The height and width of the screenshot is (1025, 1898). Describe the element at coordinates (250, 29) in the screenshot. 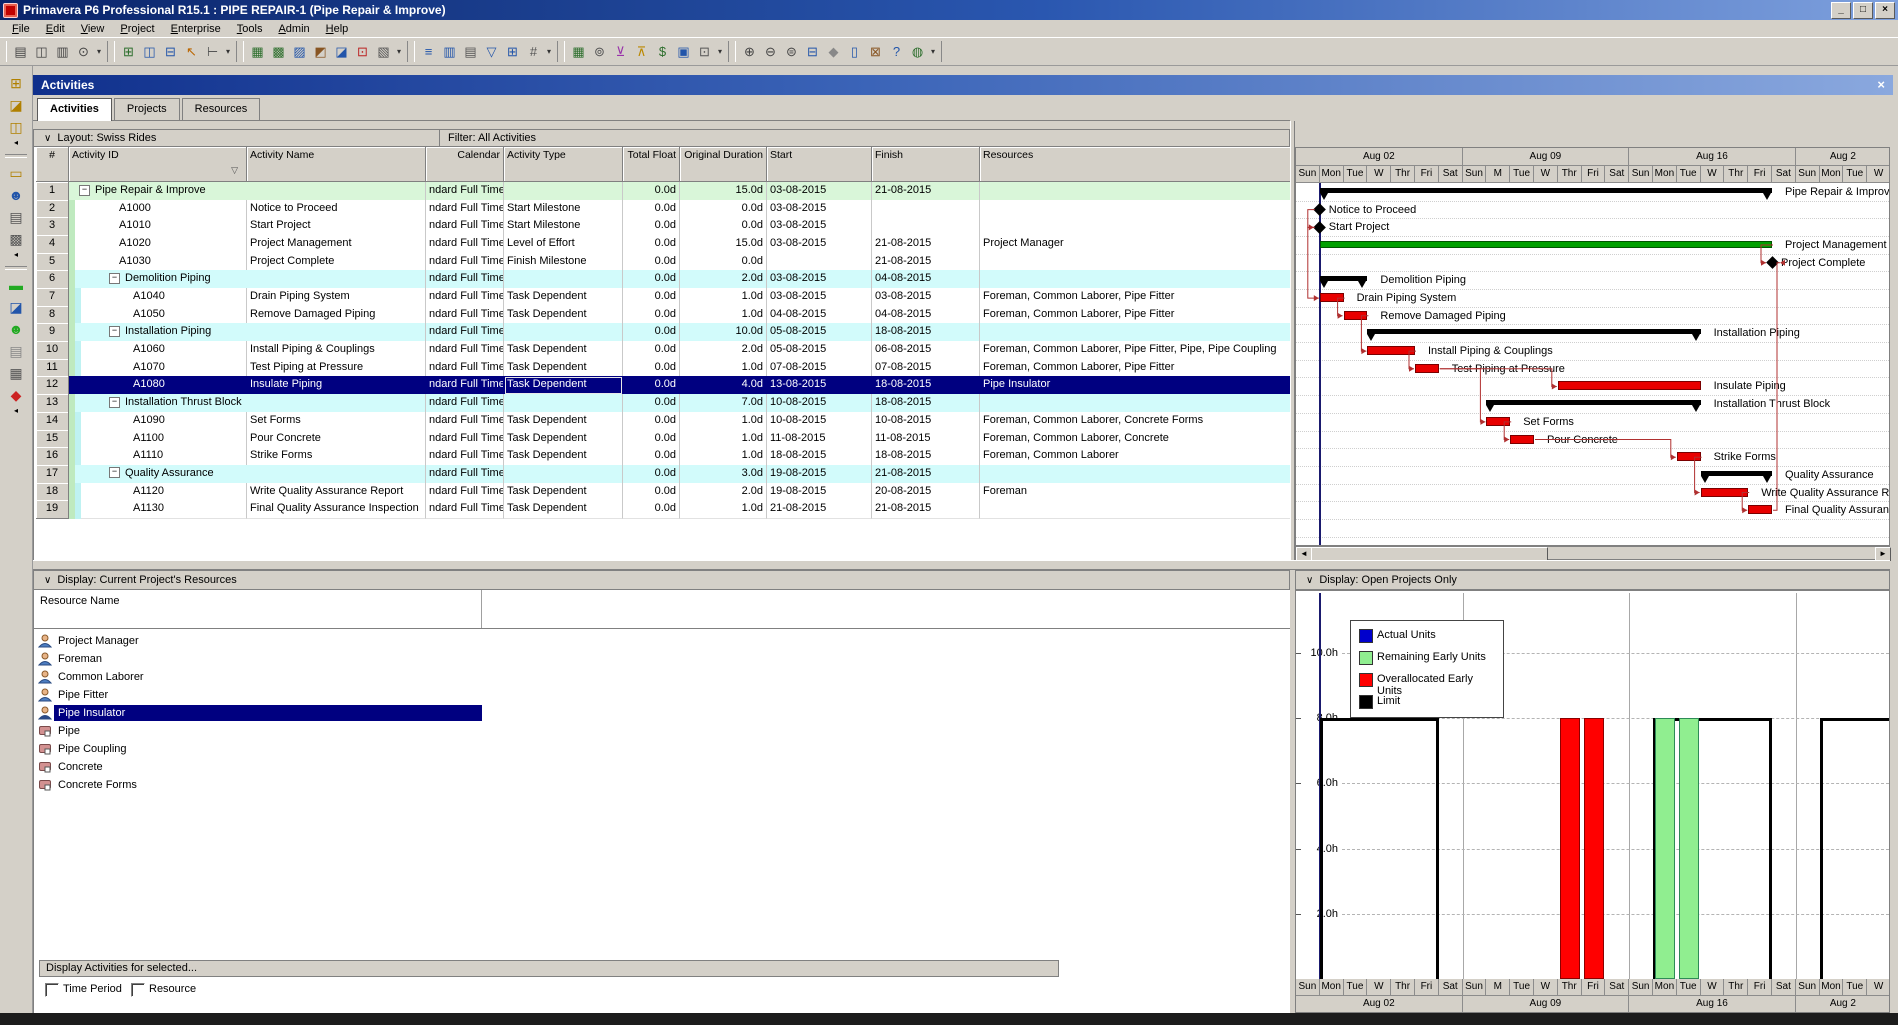

I see `menu-item-tools: Tools` at that location.